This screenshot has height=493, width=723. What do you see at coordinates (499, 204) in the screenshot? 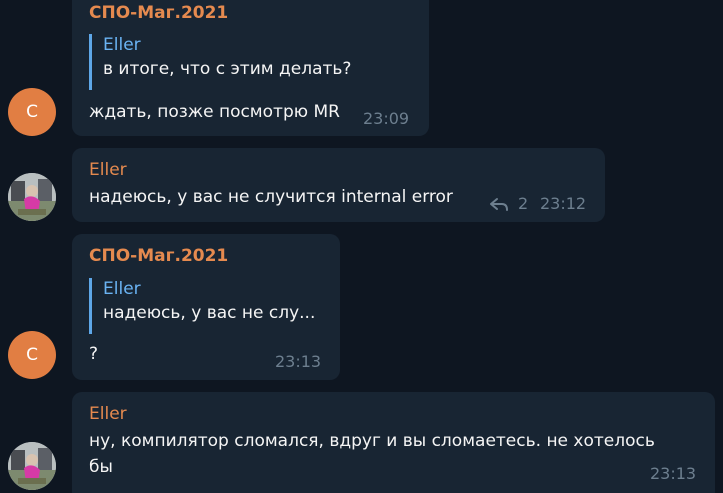
I see `reply-arrow-icon` at bounding box center [499, 204].